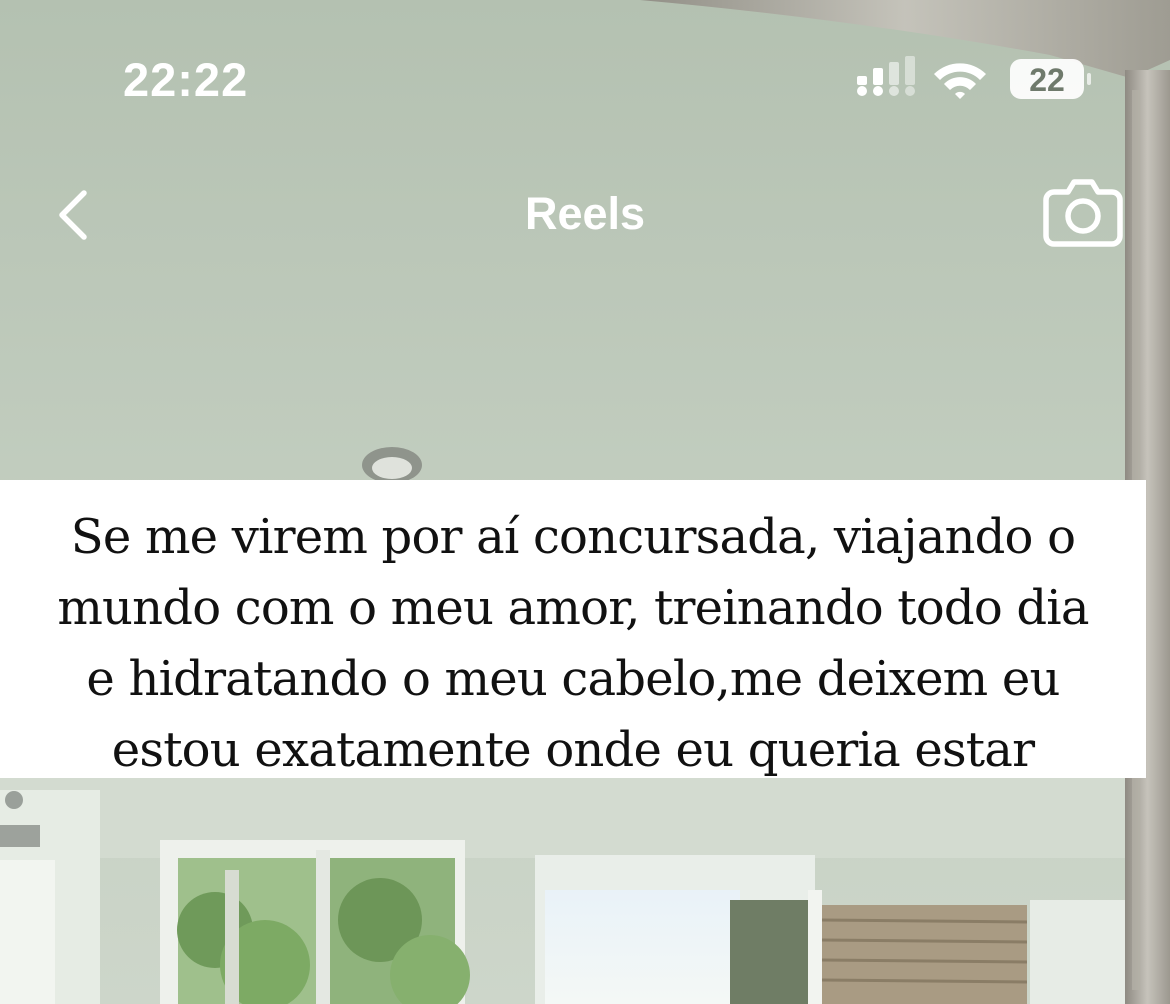  Describe the element at coordinates (186, 79) in the screenshot. I see `status-time: 22:22` at that location.